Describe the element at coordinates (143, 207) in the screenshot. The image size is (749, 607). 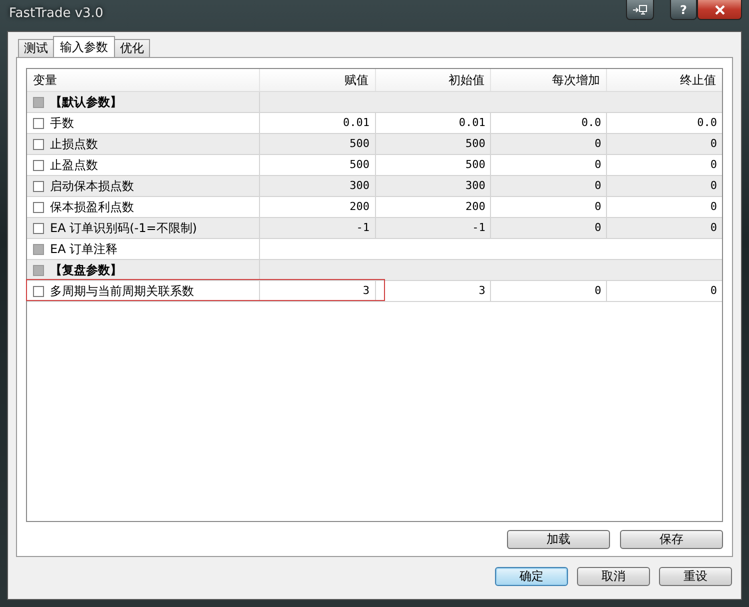
I see `variable-cell: 保本损盈利点数` at that location.